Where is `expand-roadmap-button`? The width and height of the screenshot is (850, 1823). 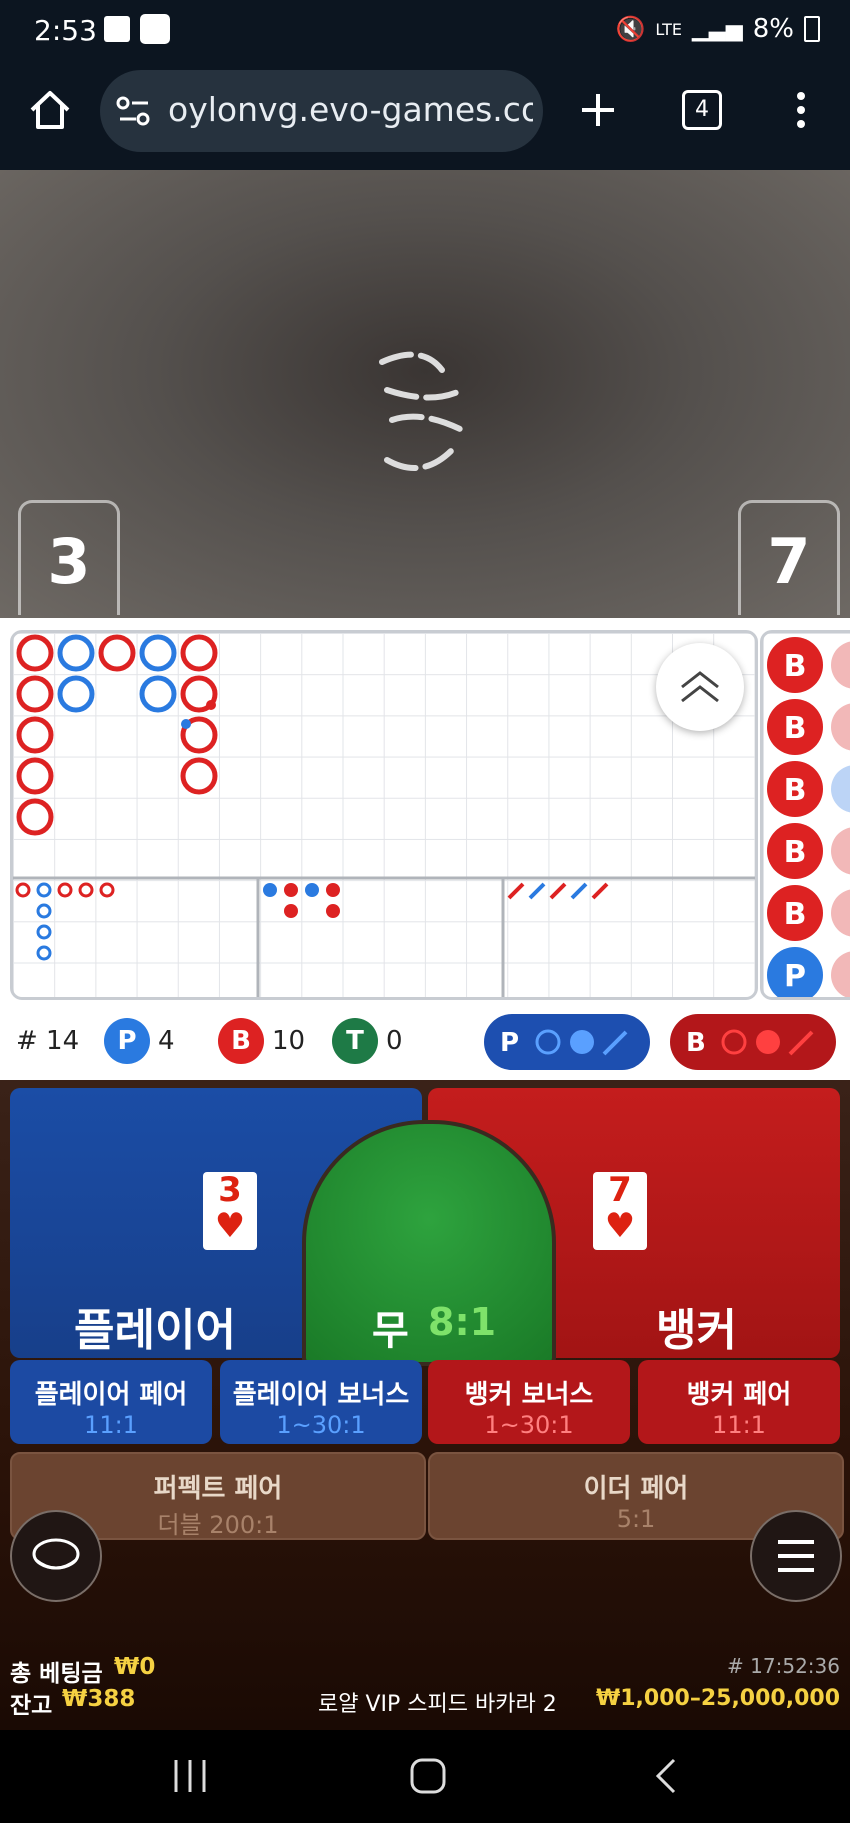 expand-roadmap-button is located at coordinates (700, 687).